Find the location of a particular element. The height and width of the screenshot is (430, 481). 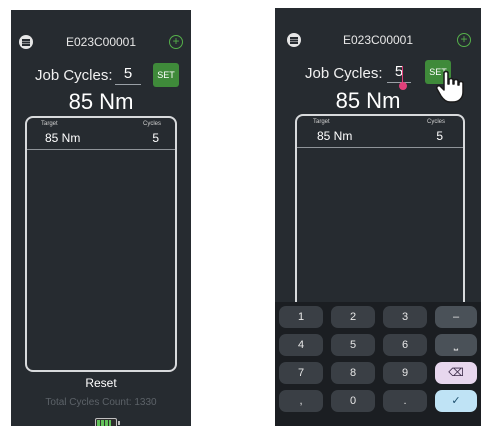

reset-button: Reset is located at coordinates (101, 383).